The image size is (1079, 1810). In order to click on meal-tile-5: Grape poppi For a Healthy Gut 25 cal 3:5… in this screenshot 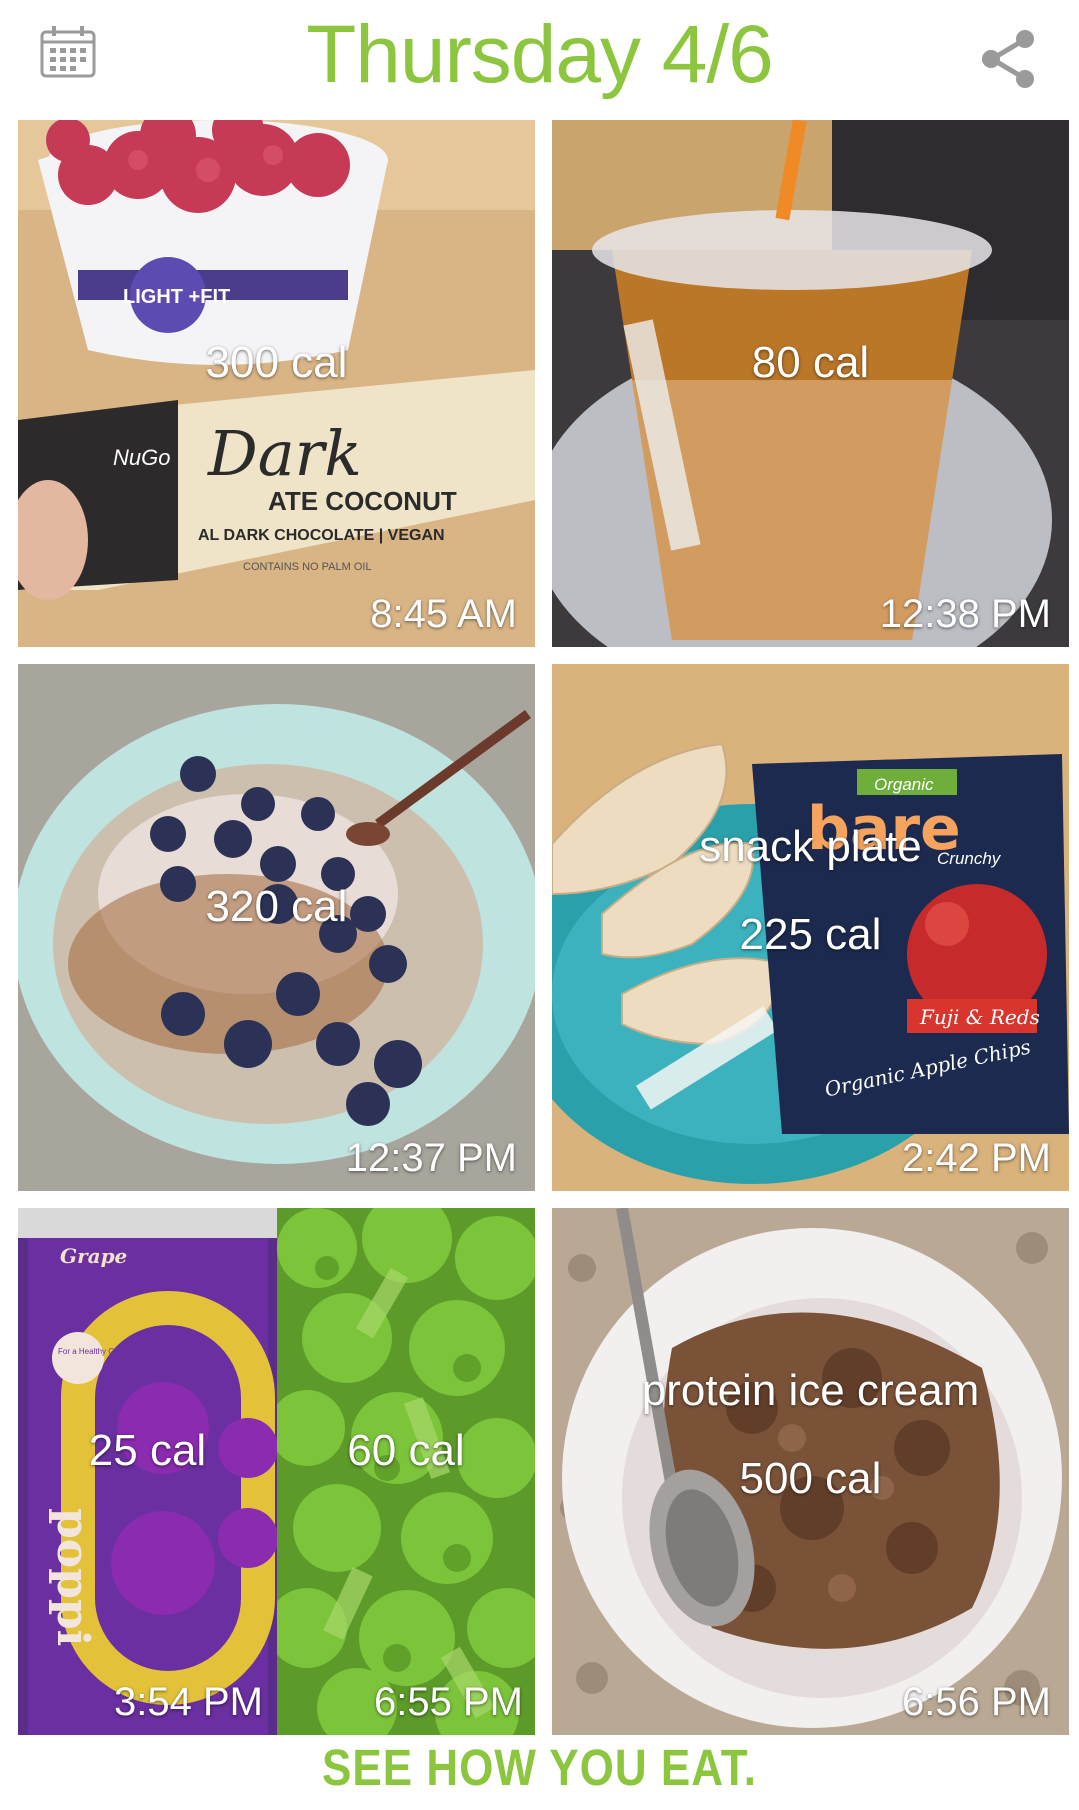, I will do `click(147, 1471)`.